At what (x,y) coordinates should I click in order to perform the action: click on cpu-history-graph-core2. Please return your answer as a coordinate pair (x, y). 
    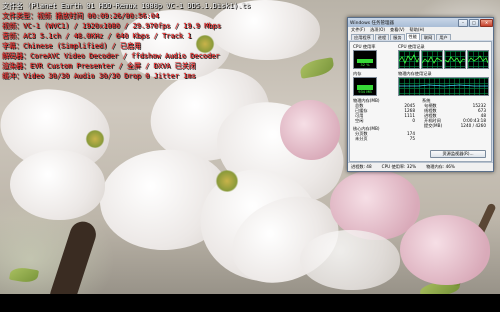
    Looking at the image, I should click on (432, 59).